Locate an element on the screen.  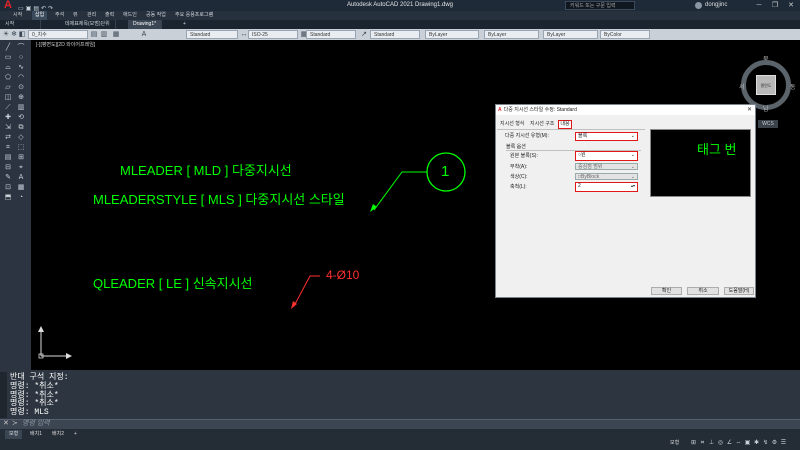
tab-leader-format: 지시선 형식 is located at coordinates (512, 124).